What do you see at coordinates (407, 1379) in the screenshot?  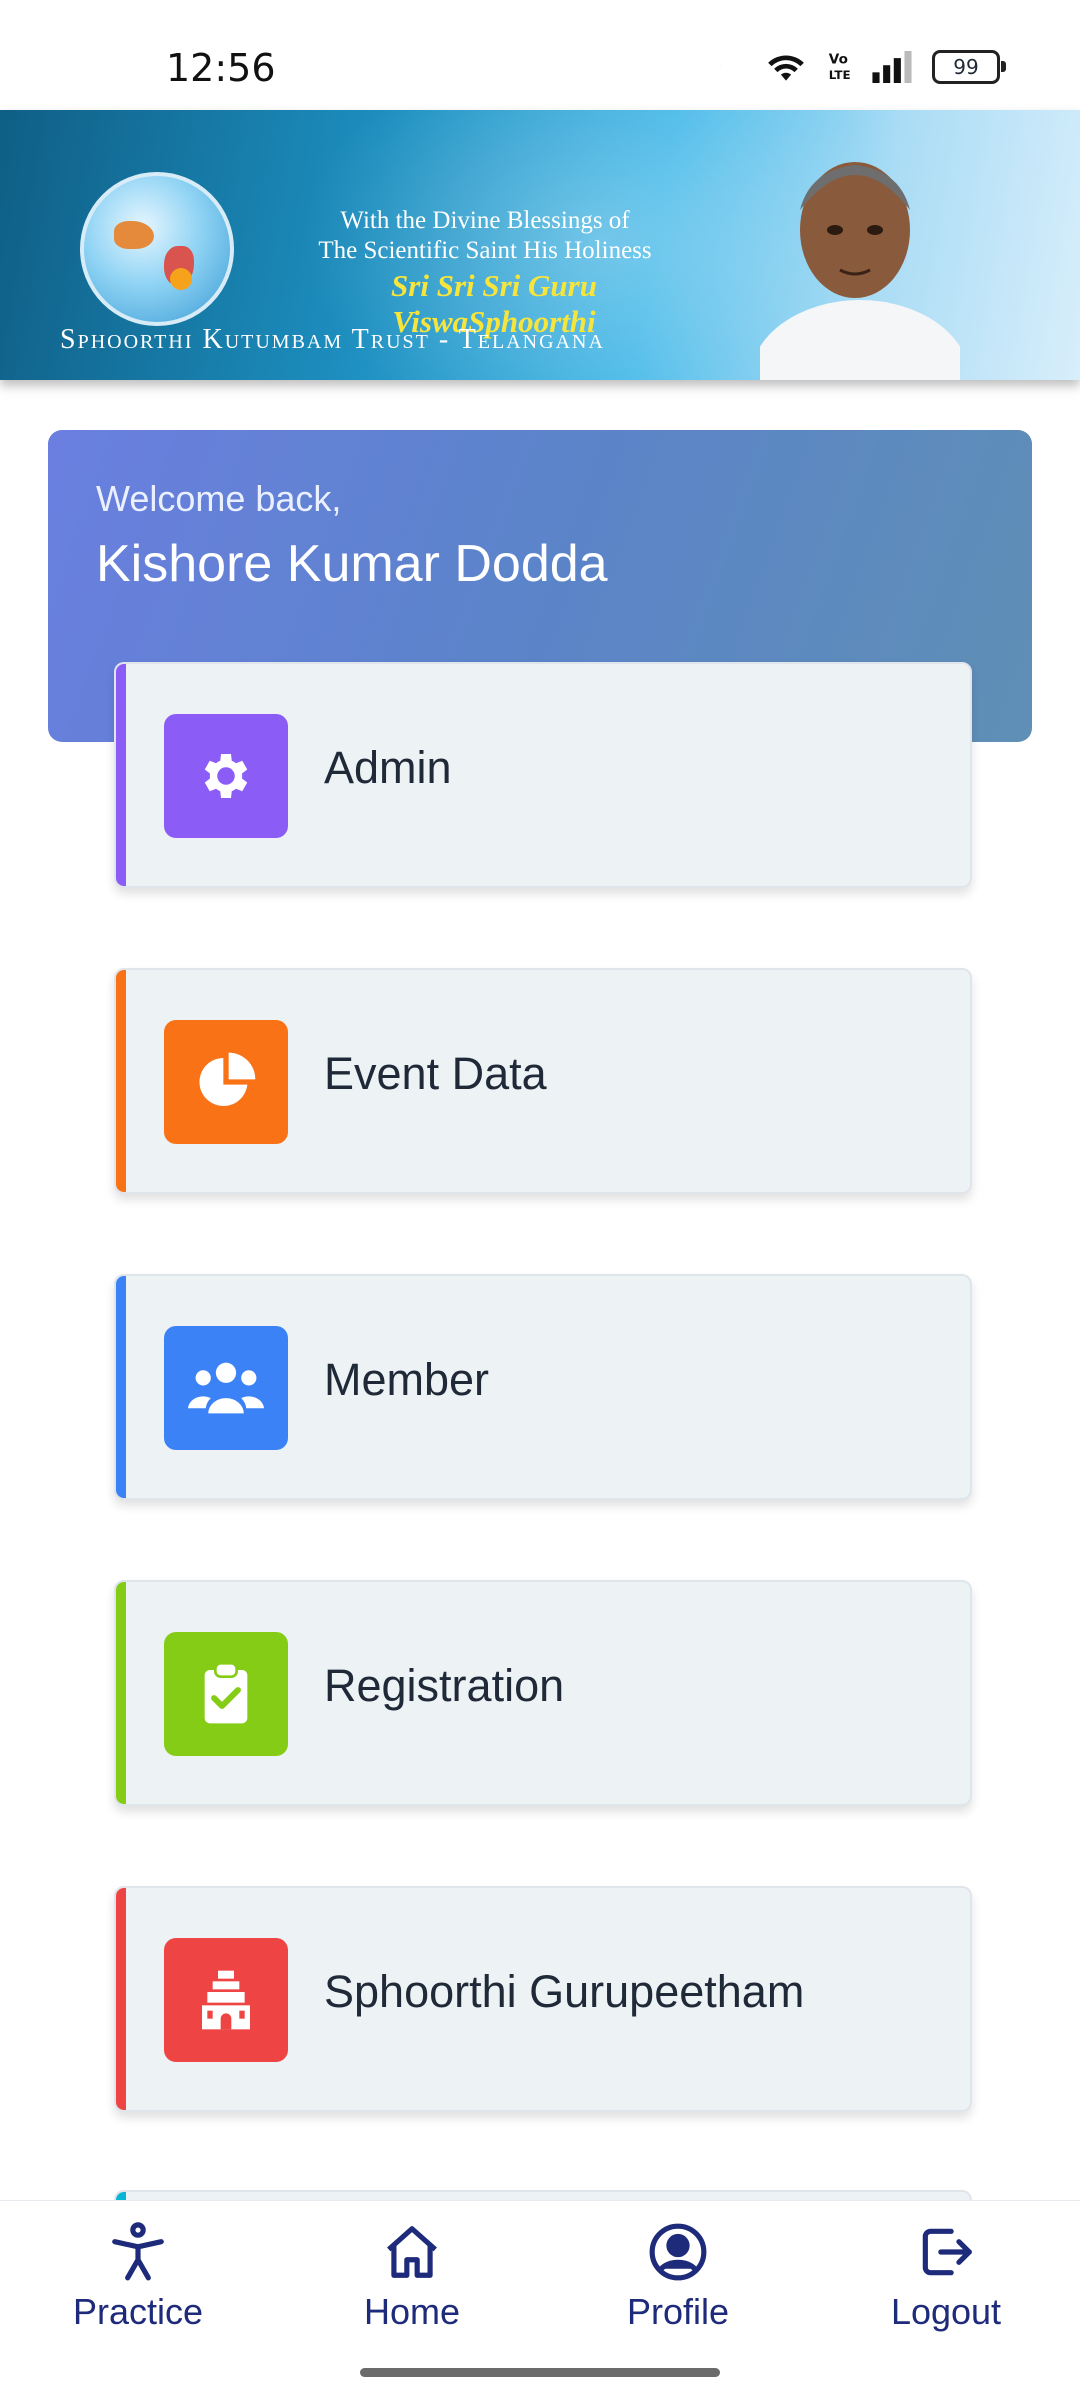 I see `menu-label-member: Member` at bounding box center [407, 1379].